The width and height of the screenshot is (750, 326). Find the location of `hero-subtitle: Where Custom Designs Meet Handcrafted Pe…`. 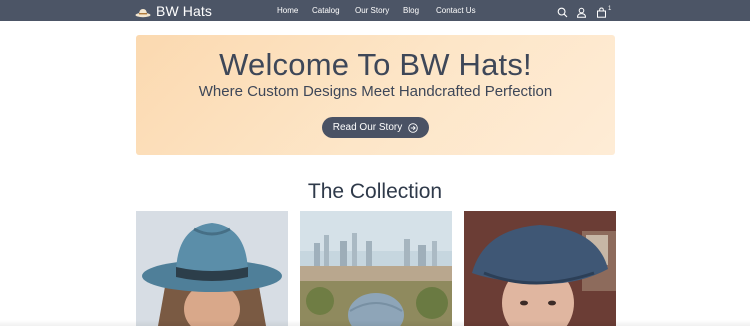

hero-subtitle: Where Custom Designs Meet Handcrafted Pe… is located at coordinates (375, 91).